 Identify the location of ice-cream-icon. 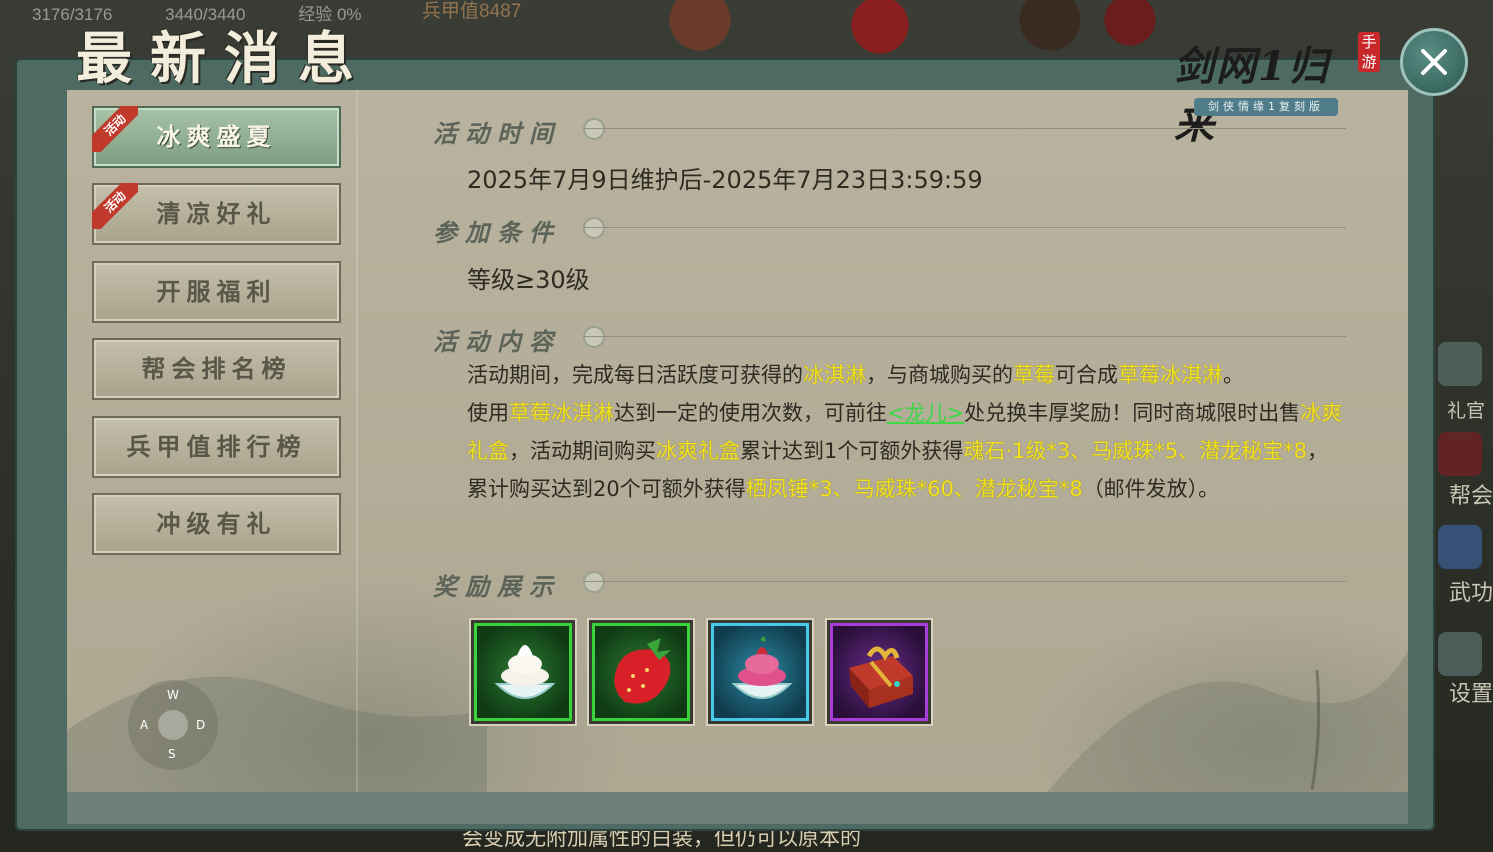
(525, 672).